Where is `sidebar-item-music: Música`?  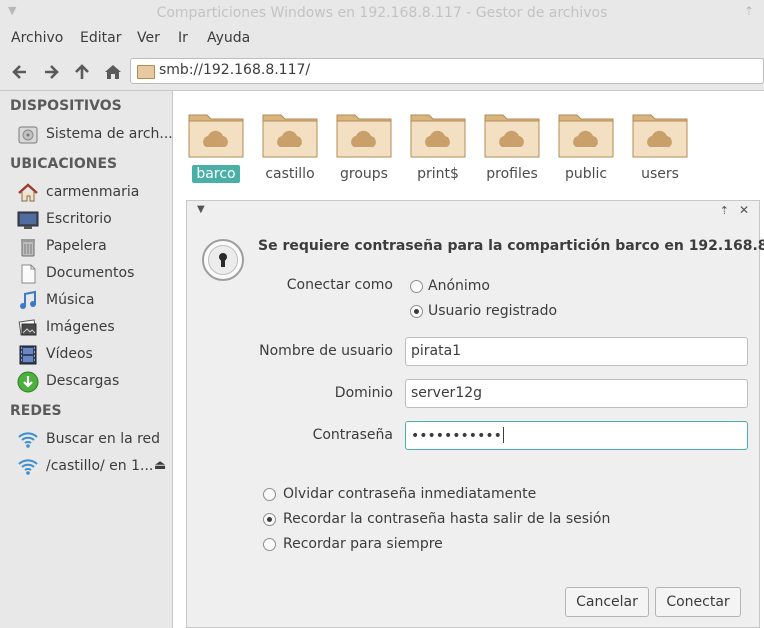
sidebar-item-music: Música is located at coordinates (94, 301).